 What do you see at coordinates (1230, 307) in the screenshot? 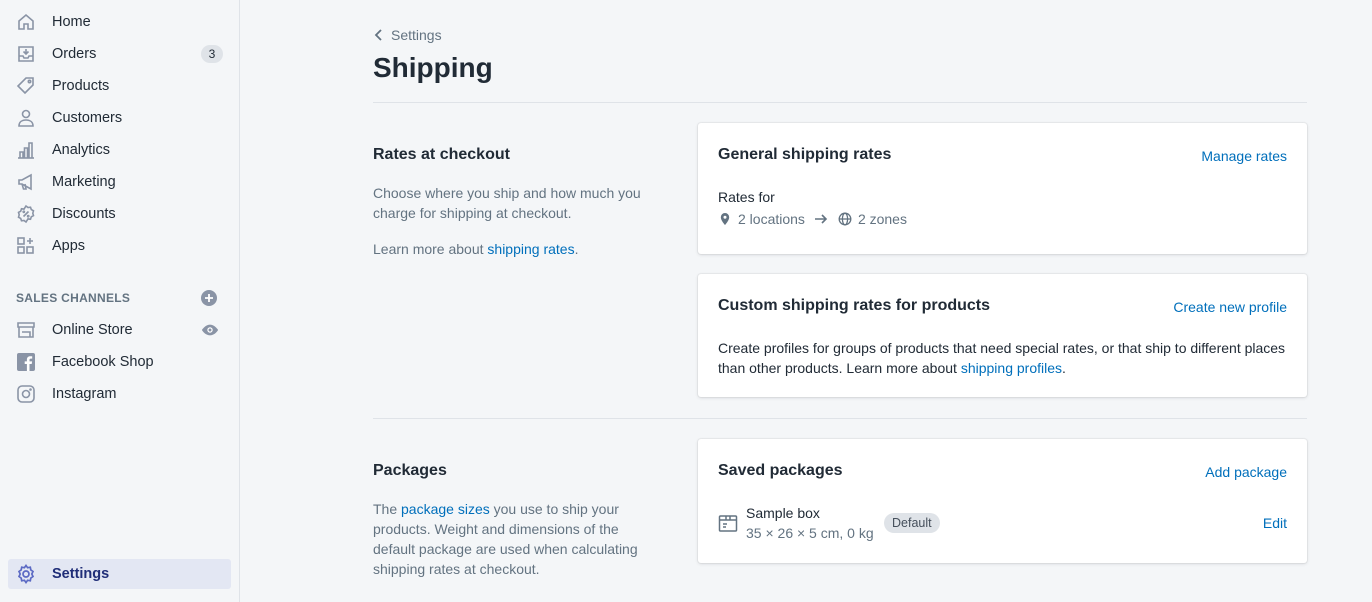
I see `create-new-profile-link: Create new profile` at bounding box center [1230, 307].